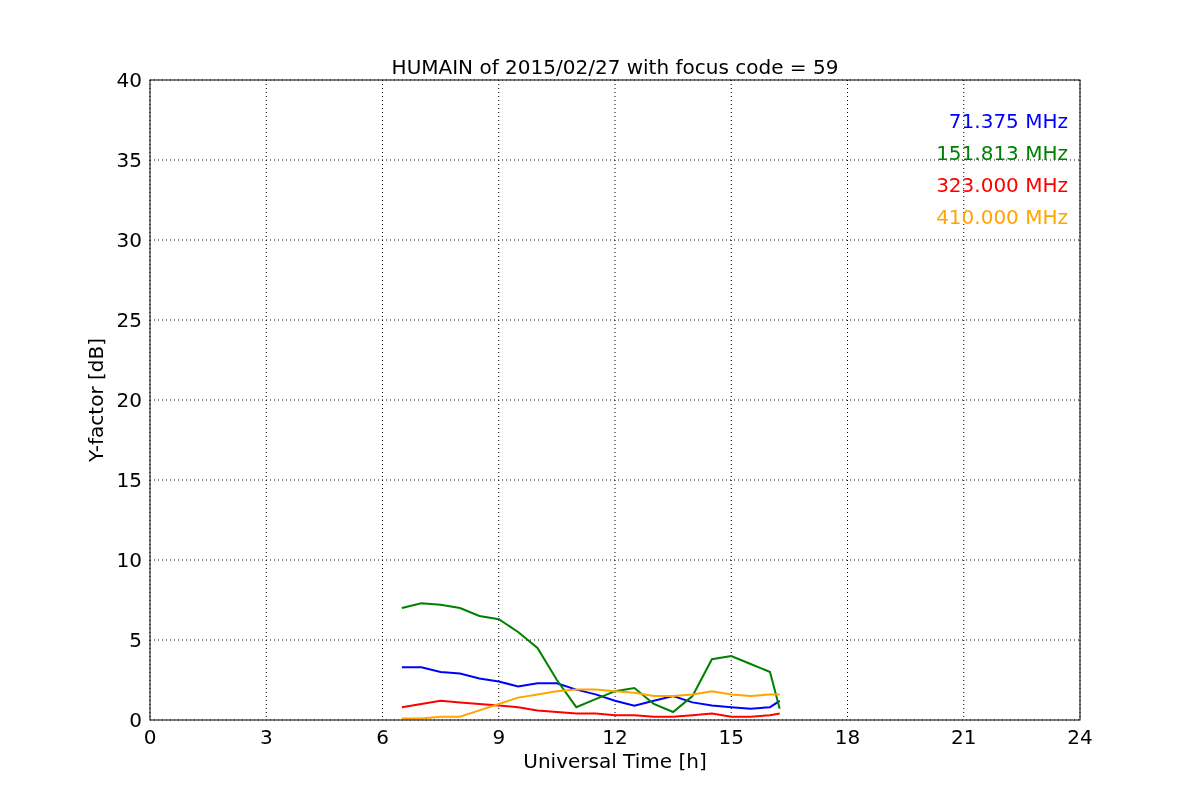 Image resolution: width=1200 pixels, height=800 pixels. Describe the element at coordinates (499, 737) in the screenshot. I see `tick-label: 9` at that location.